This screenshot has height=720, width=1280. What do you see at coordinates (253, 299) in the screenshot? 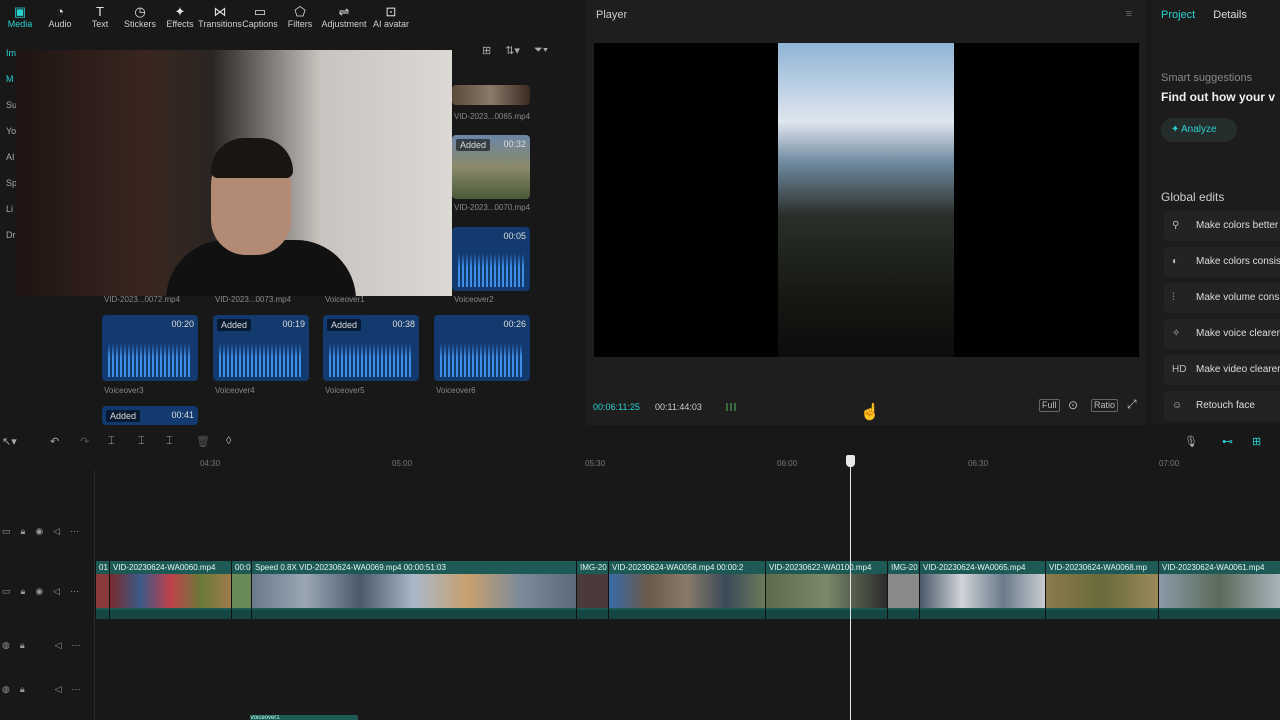
I see `media-caption: VID-2023...0073.mp4` at bounding box center [253, 299].